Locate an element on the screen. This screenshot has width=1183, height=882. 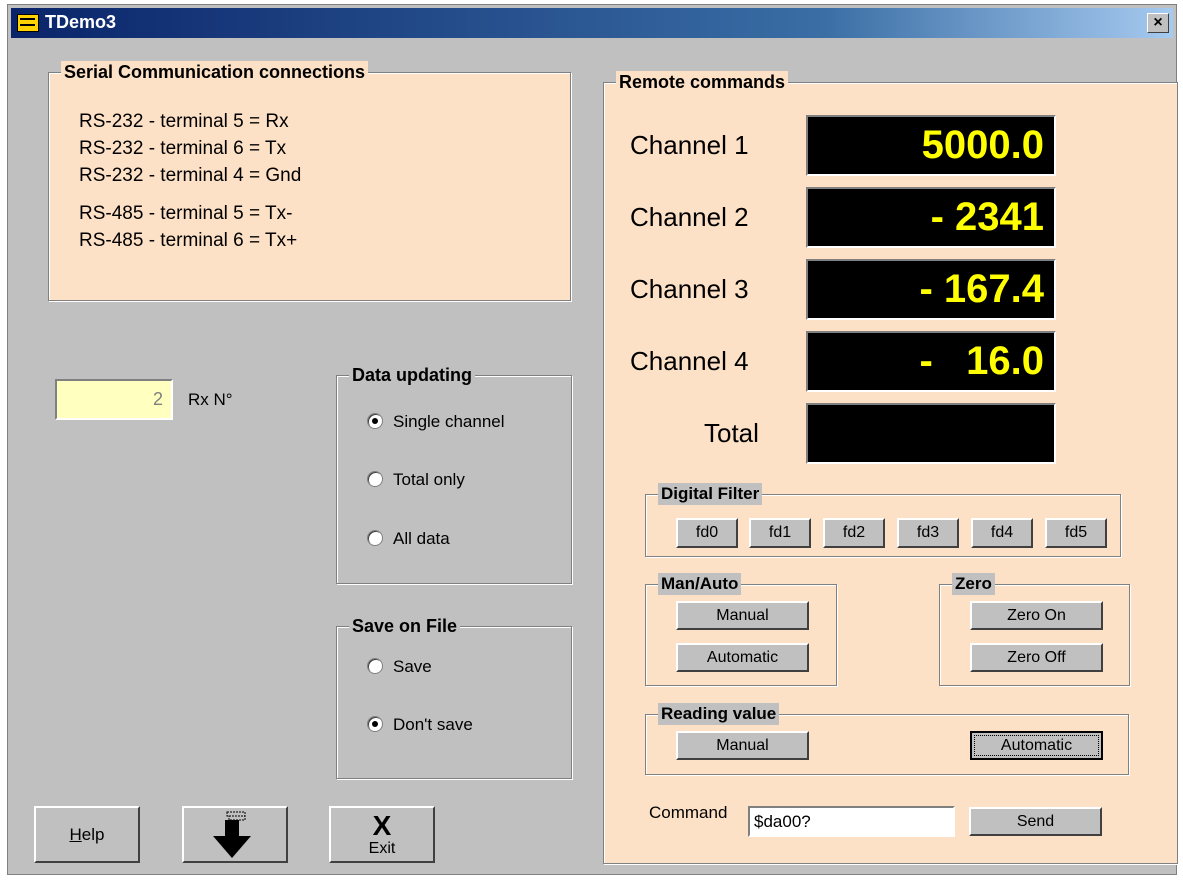
serial-line: RS-232 - terminal 5 = Rx is located at coordinates (184, 121).